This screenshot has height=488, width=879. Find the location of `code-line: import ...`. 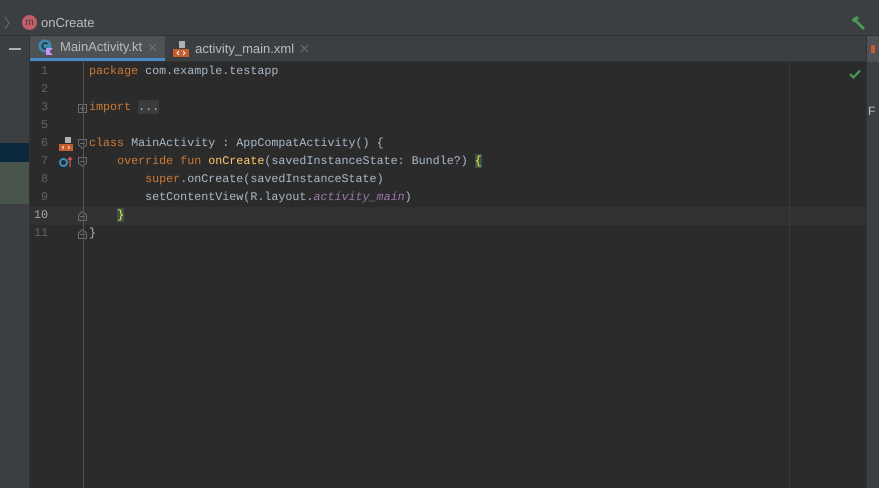

code-line: import ... is located at coordinates (124, 107).